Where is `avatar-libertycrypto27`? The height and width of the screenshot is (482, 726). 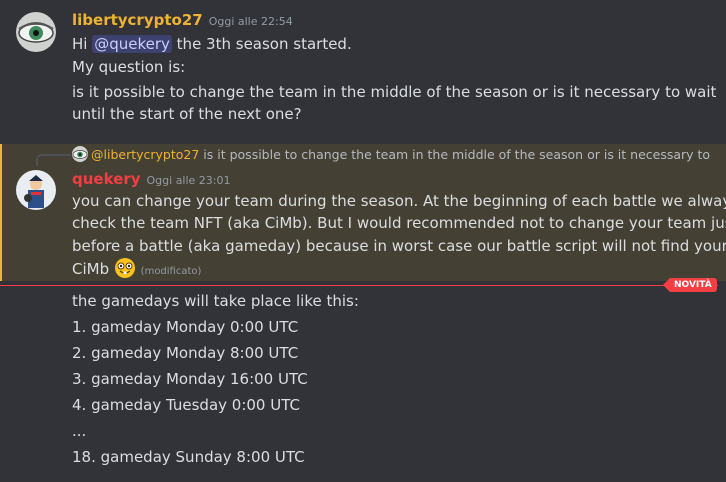
avatar-libertycrypto27 is located at coordinates (36, 32).